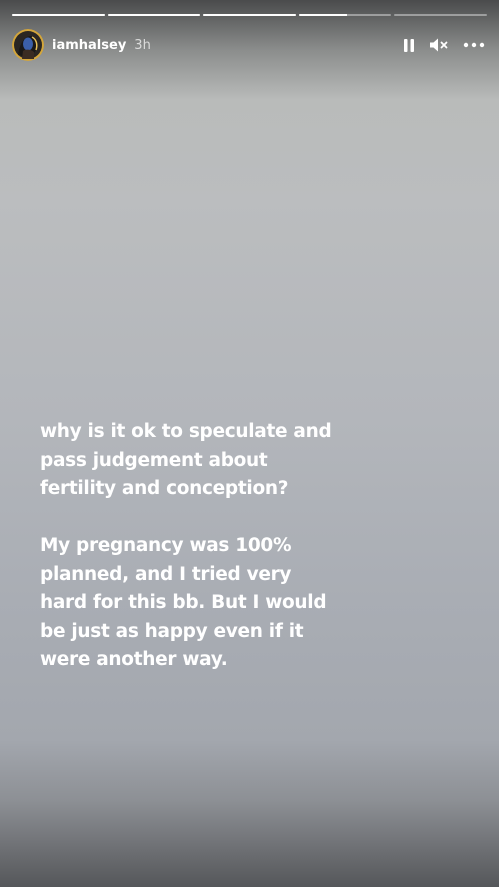 This screenshot has height=887, width=499. I want to click on more-options-button, so click(474, 45).